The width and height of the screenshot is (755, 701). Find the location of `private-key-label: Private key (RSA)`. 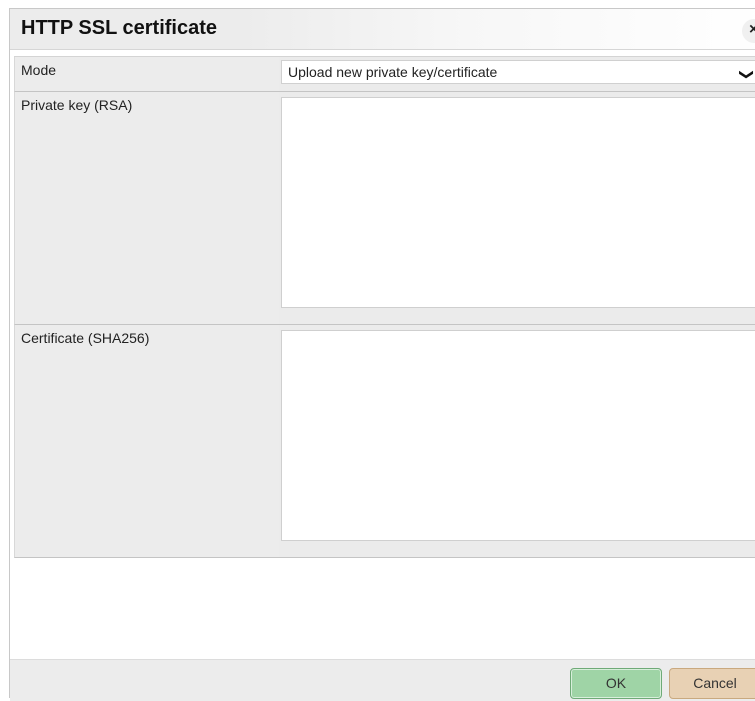

private-key-label: Private key (RSA) is located at coordinates (147, 208).